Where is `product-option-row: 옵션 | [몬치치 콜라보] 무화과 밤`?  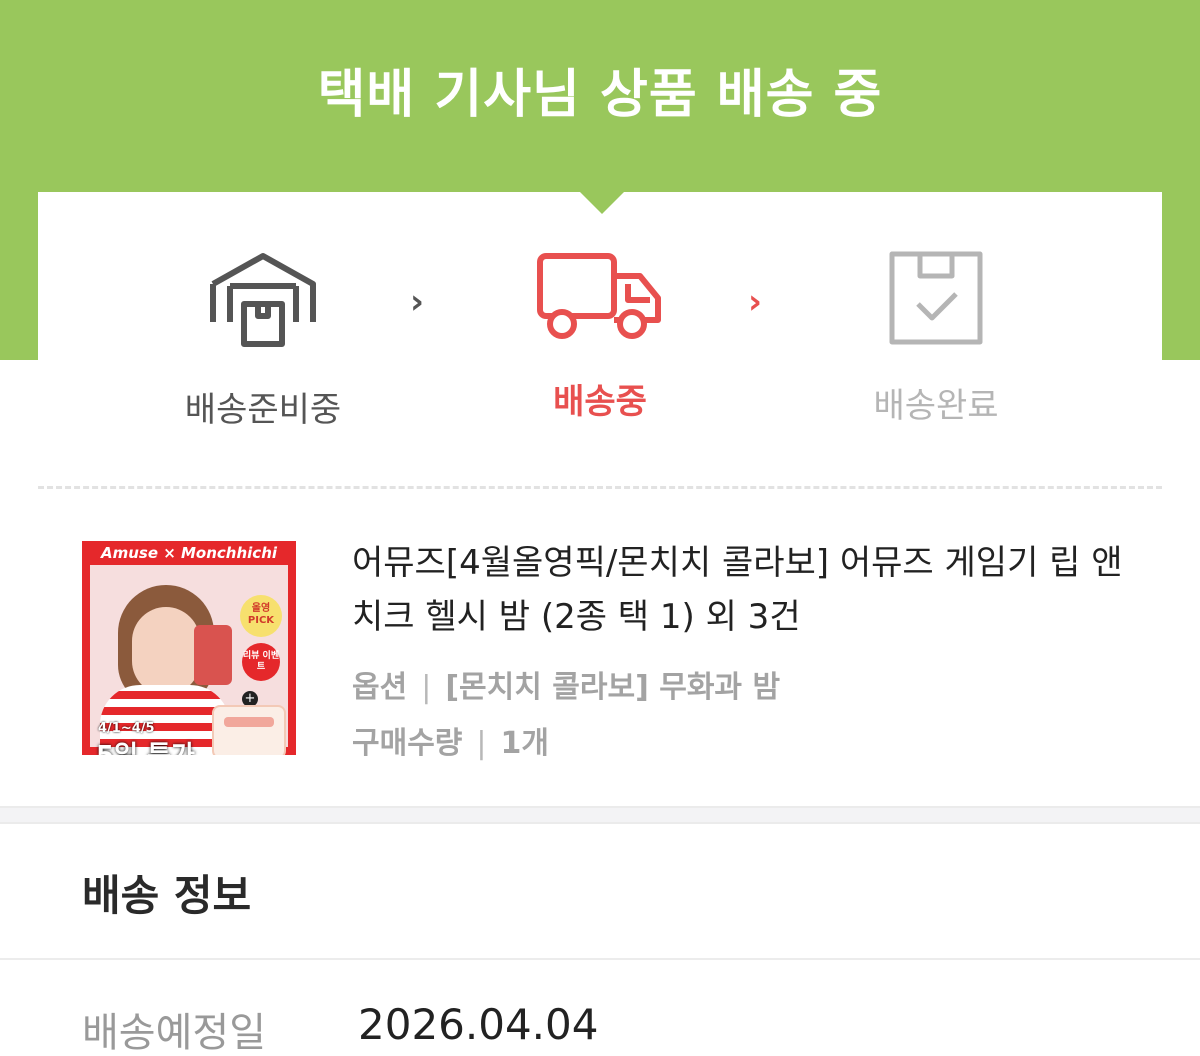 product-option-row: 옵션 | [몬치치 콜라보] 무화과 밤 is located at coordinates (566, 684).